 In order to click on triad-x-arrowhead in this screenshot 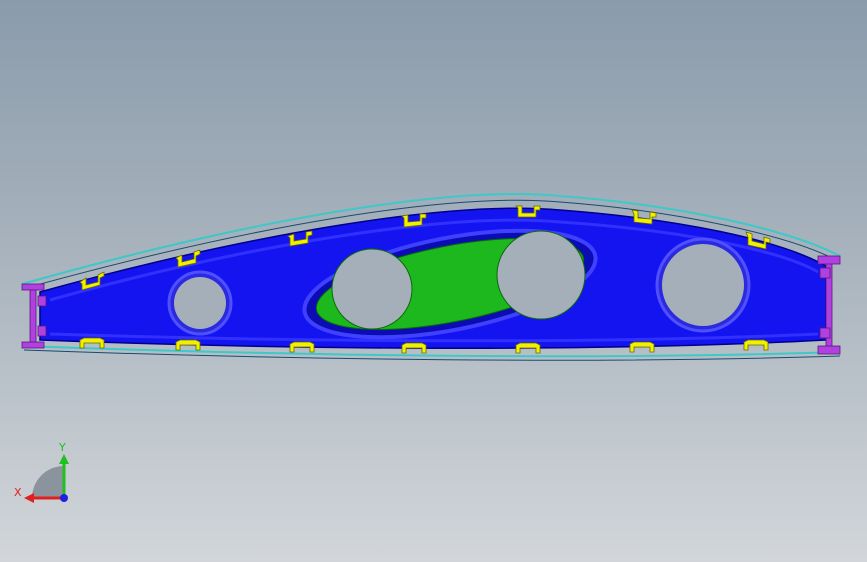, I will do `click(29, 498)`.